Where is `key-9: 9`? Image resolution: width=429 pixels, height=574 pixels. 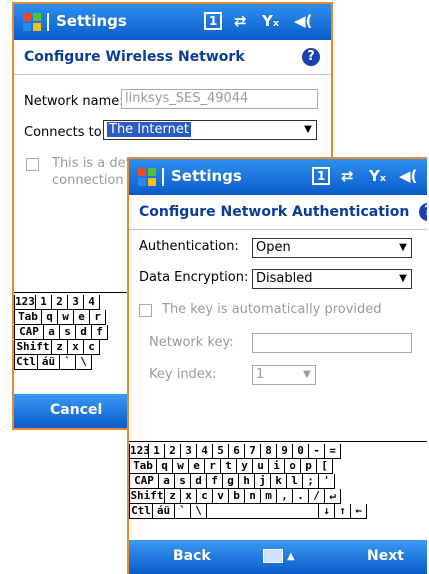
key-9: 9 is located at coordinates (285, 451).